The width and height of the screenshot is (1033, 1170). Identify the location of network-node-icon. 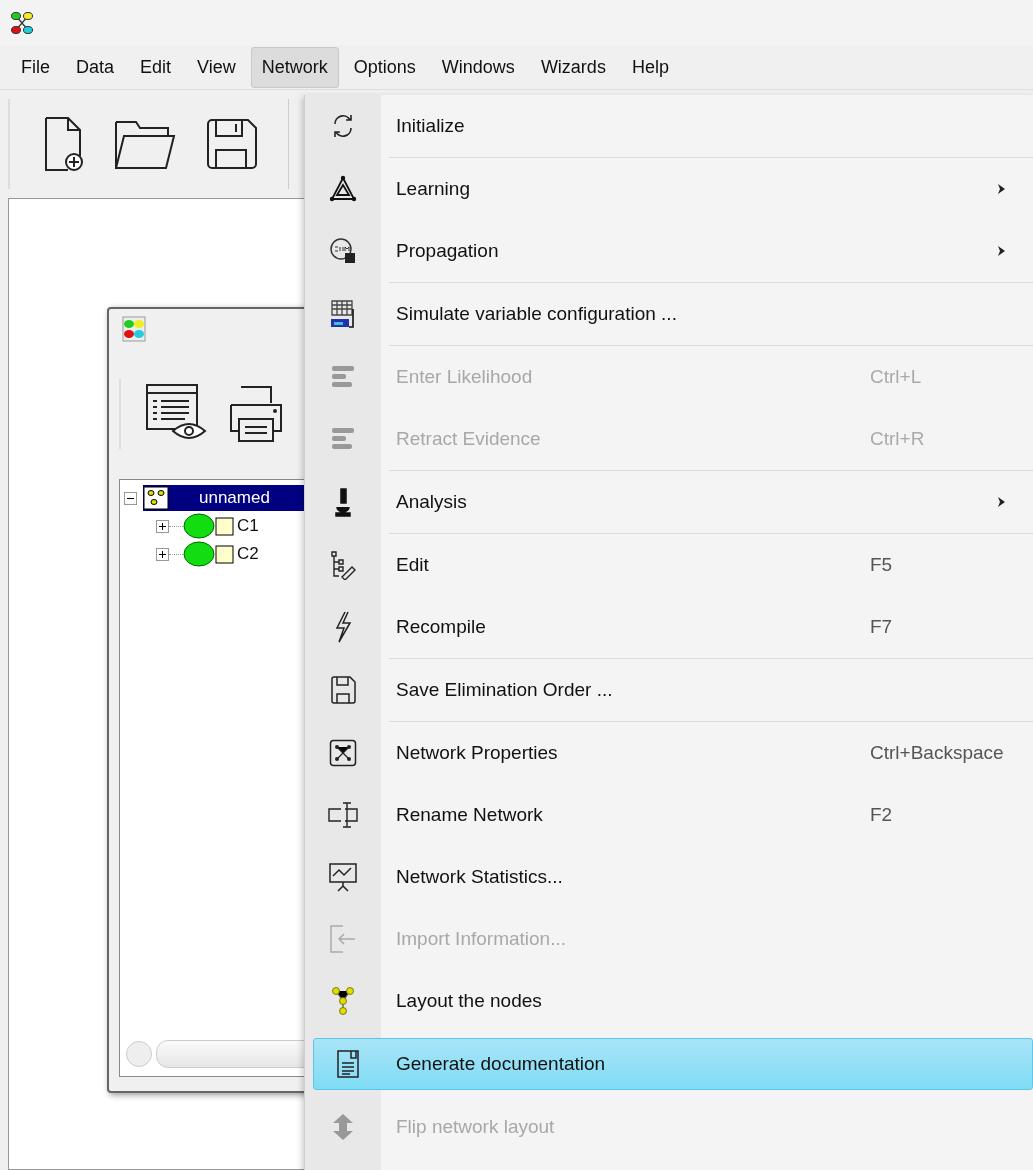
(156, 498).